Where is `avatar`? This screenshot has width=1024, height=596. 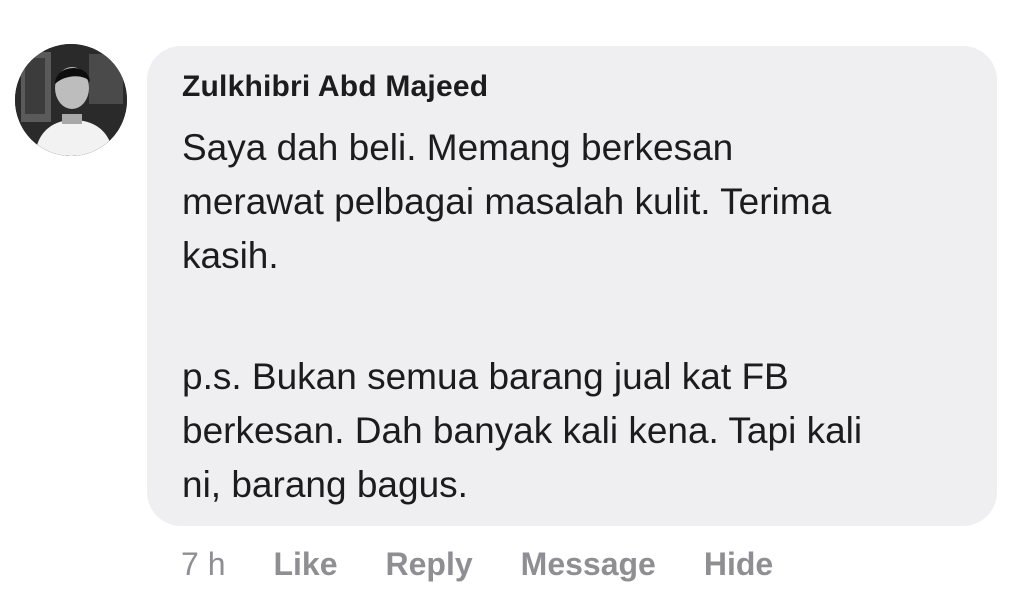 avatar is located at coordinates (71, 100).